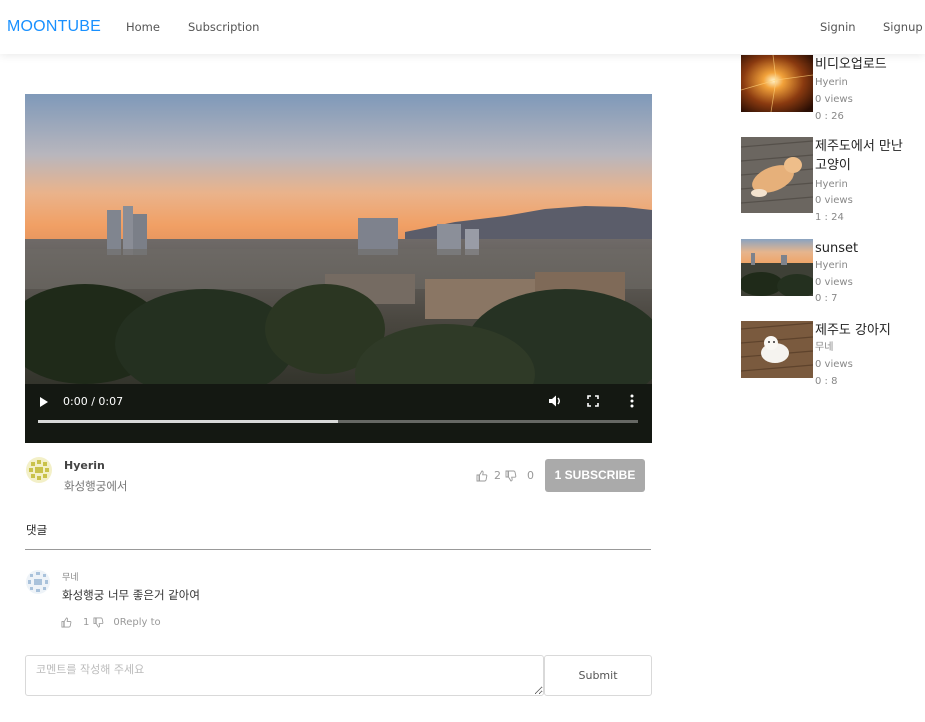 This screenshot has height=722, width=925. What do you see at coordinates (511, 476) in the screenshot?
I see `dislike-icon` at bounding box center [511, 476].